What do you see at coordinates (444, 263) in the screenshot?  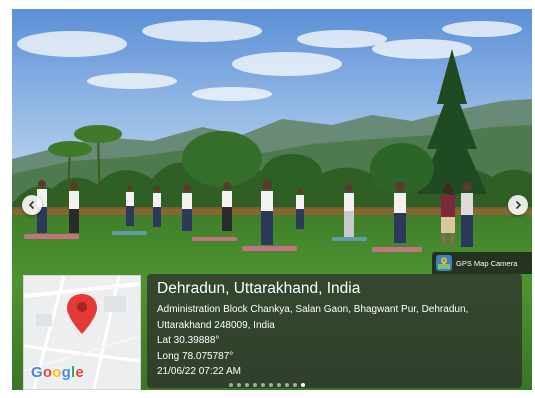 I see `gps-map-camera-icon` at bounding box center [444, 263].